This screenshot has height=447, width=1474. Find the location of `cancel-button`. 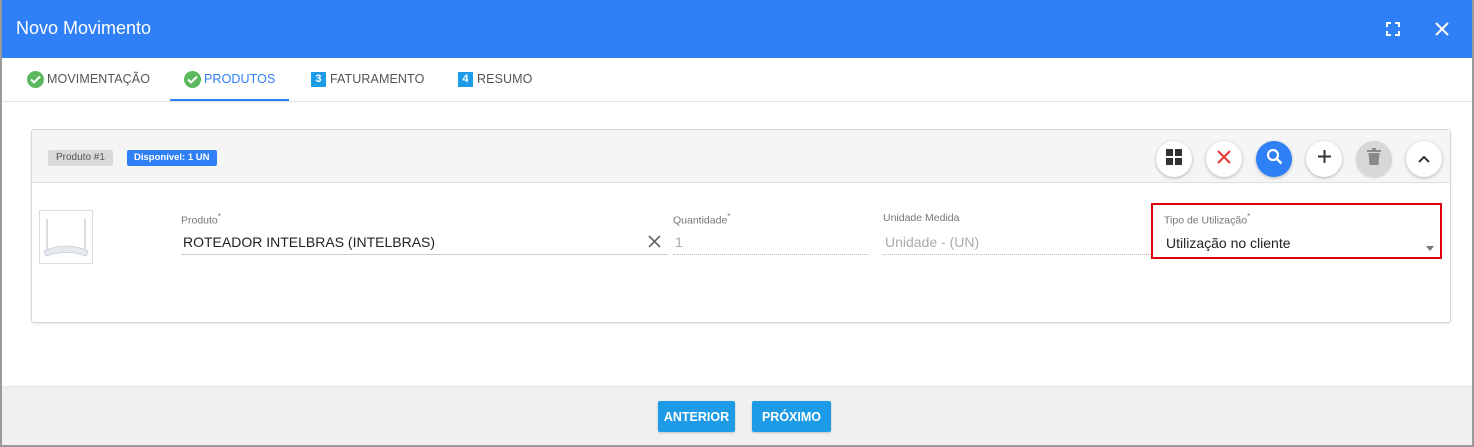

cancel-button is located at coordinates (1224, 159).